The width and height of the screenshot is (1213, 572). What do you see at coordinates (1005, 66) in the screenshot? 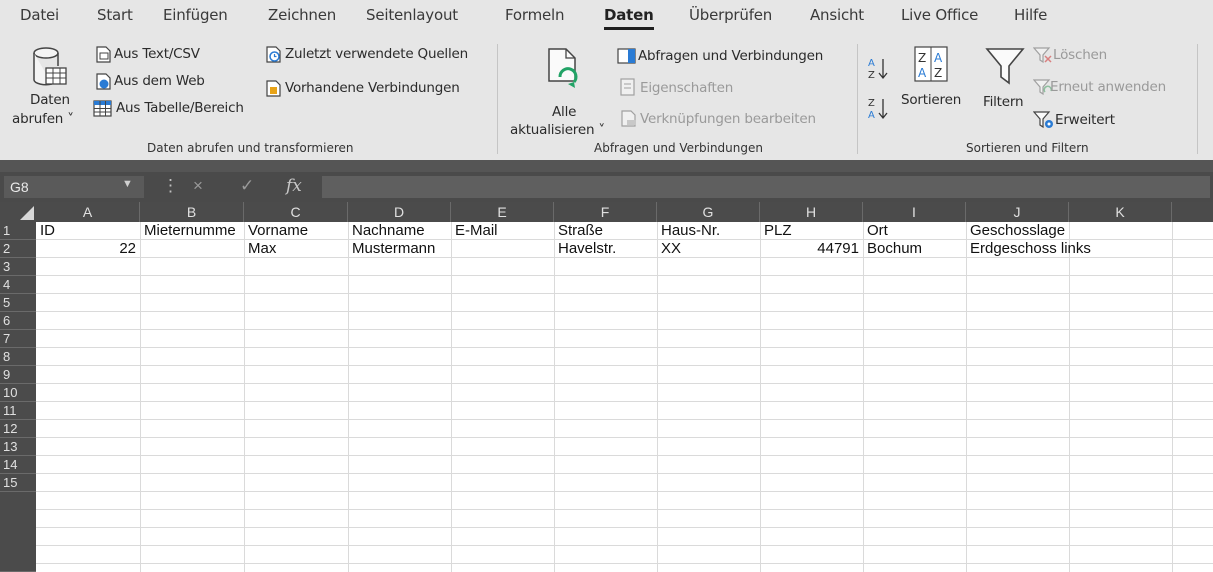
I see `filter-funnel-icon` at bounding box center [1005, 66].